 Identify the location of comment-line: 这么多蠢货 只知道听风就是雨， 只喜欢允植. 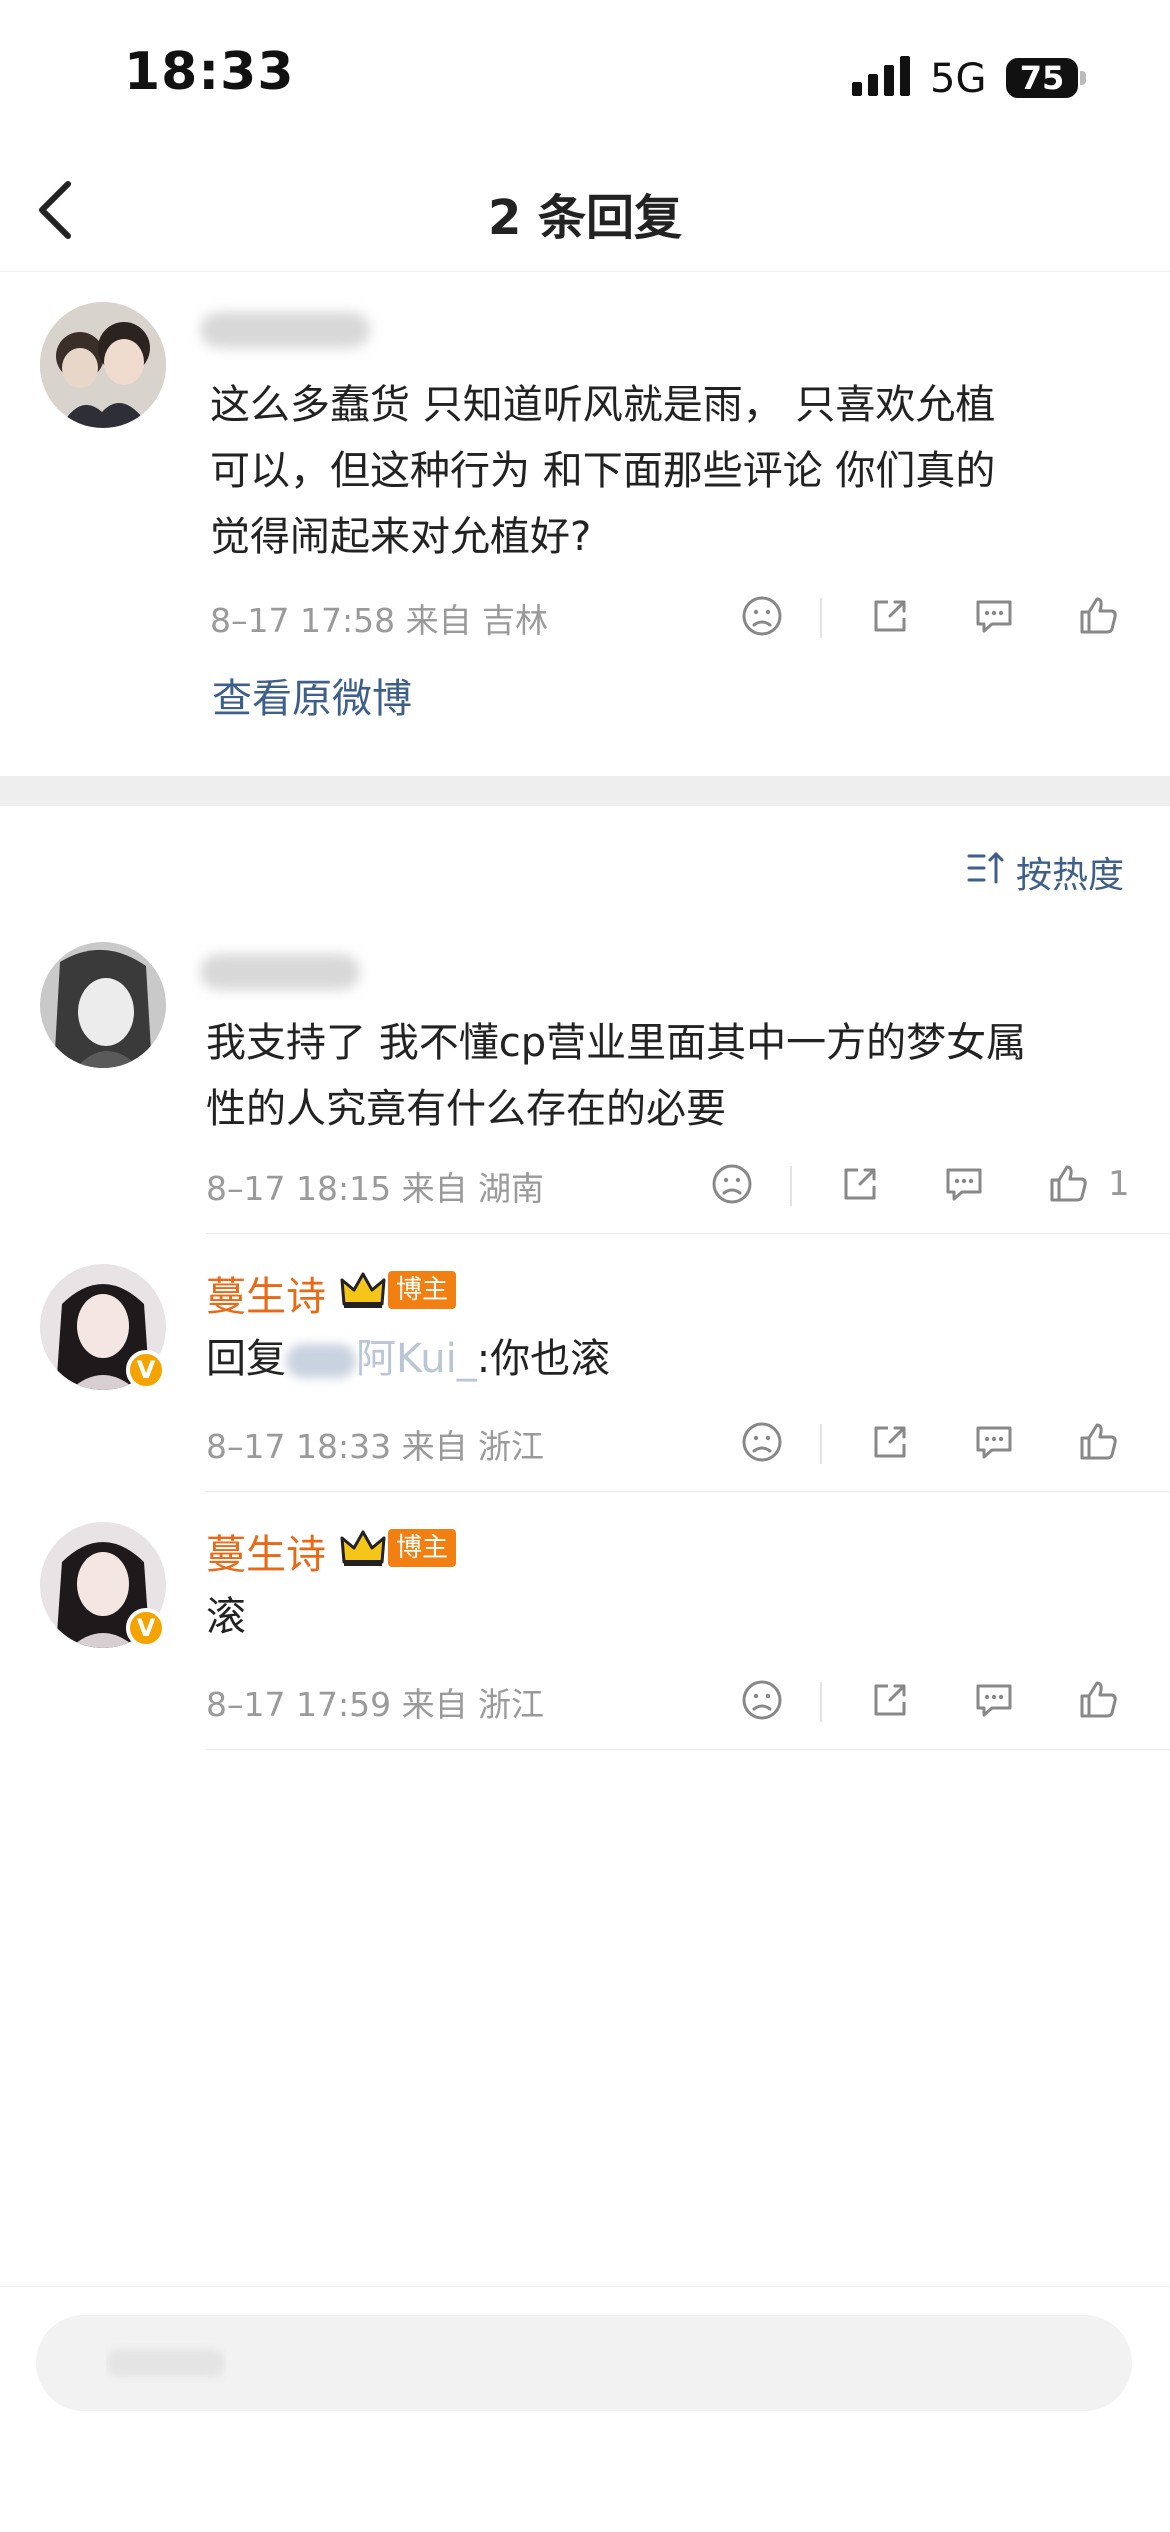
(603, 405).